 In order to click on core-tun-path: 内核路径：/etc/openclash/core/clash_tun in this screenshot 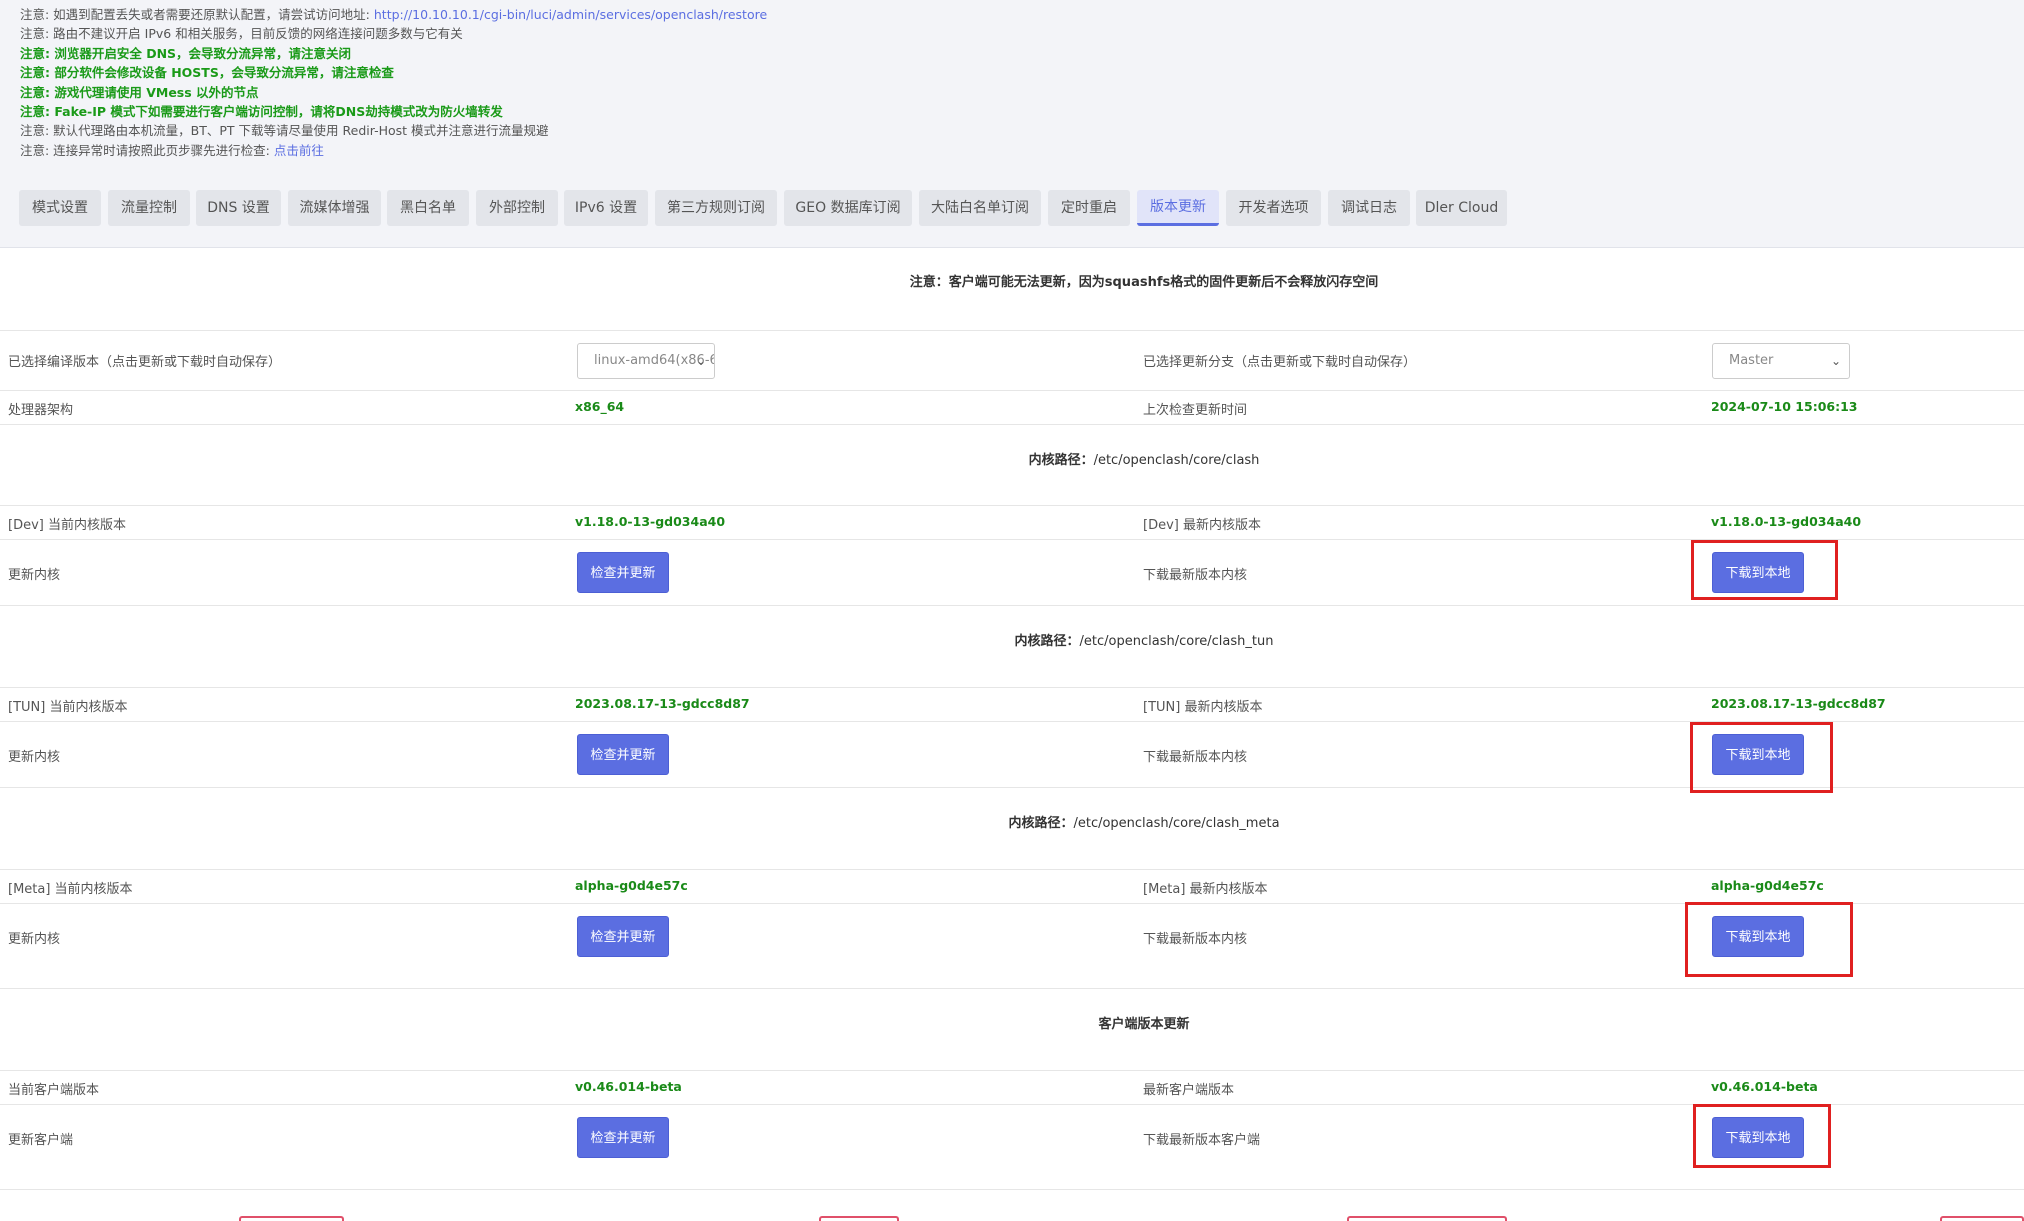, I will do `click(1144, 641)`.